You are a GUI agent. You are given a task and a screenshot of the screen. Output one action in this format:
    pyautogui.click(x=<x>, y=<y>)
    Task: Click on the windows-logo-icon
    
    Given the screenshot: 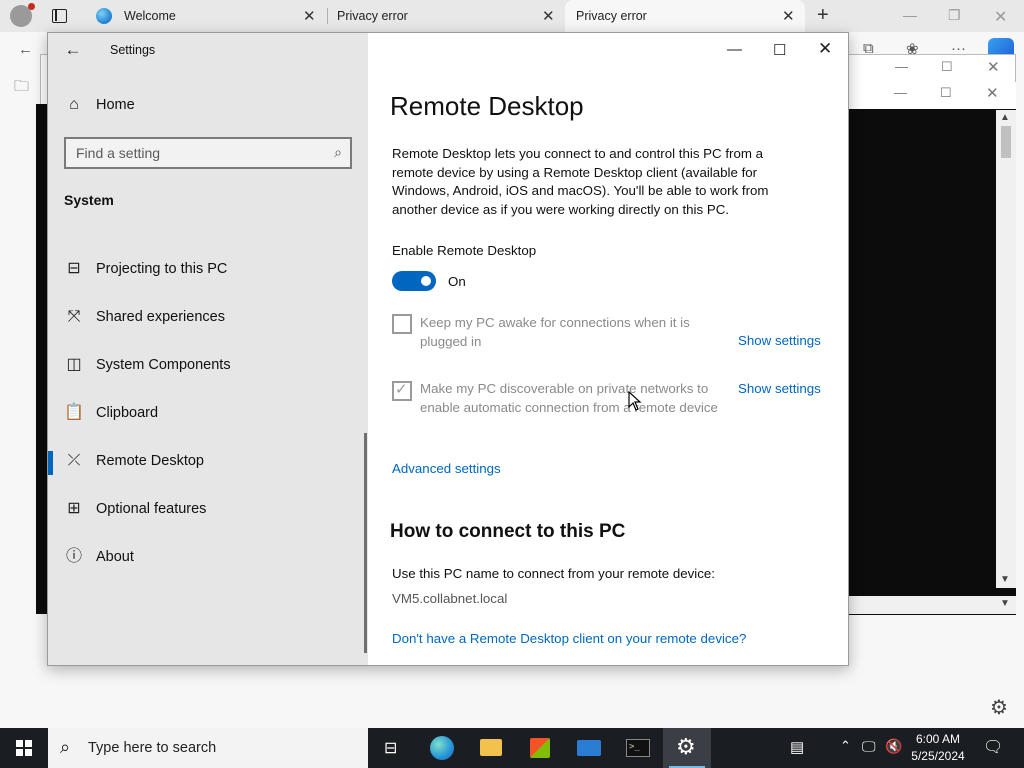 What is the action you would take?
    pyautogui.click(x=24, y=748)
    